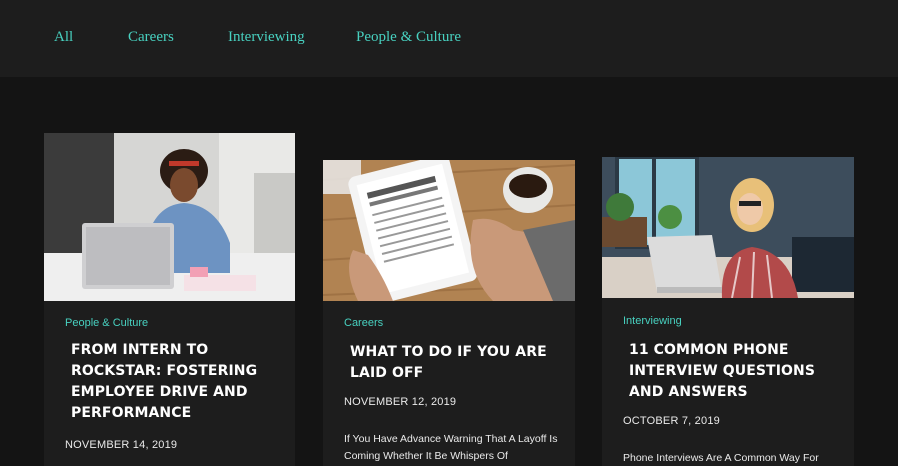  I want to click on post-image-woman-laptop, so click(169, 217).